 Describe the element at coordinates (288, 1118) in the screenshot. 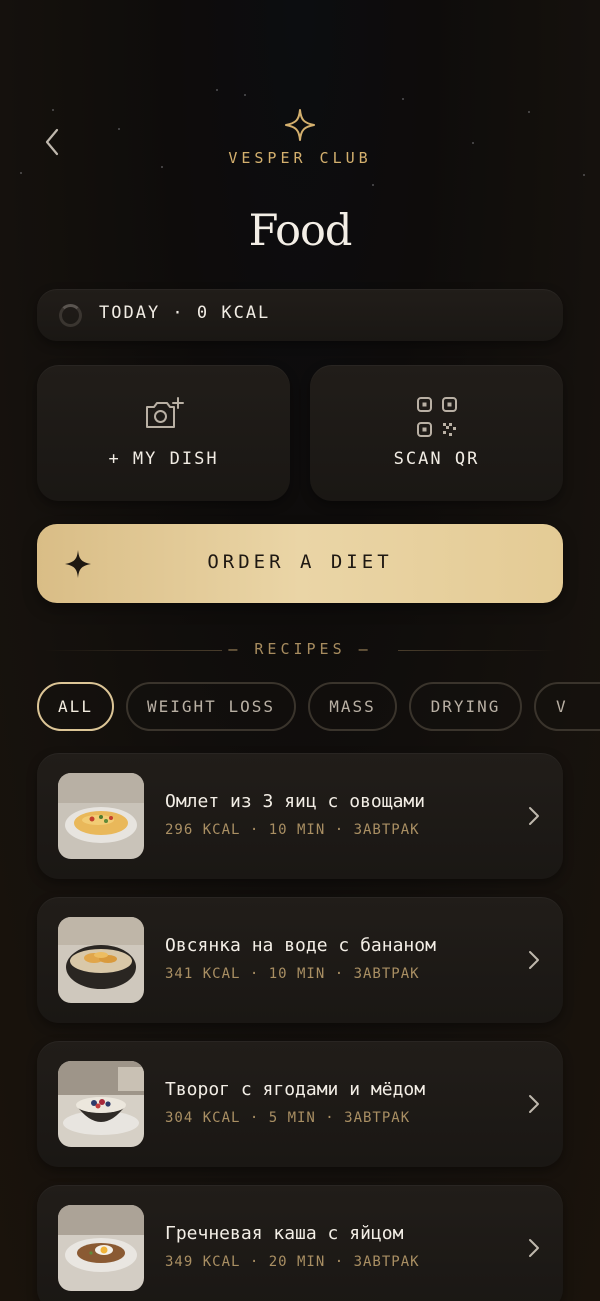

I see `recipe-meta: 304 KCAL · 5 MIN · ЗАВТРАК` at that location.